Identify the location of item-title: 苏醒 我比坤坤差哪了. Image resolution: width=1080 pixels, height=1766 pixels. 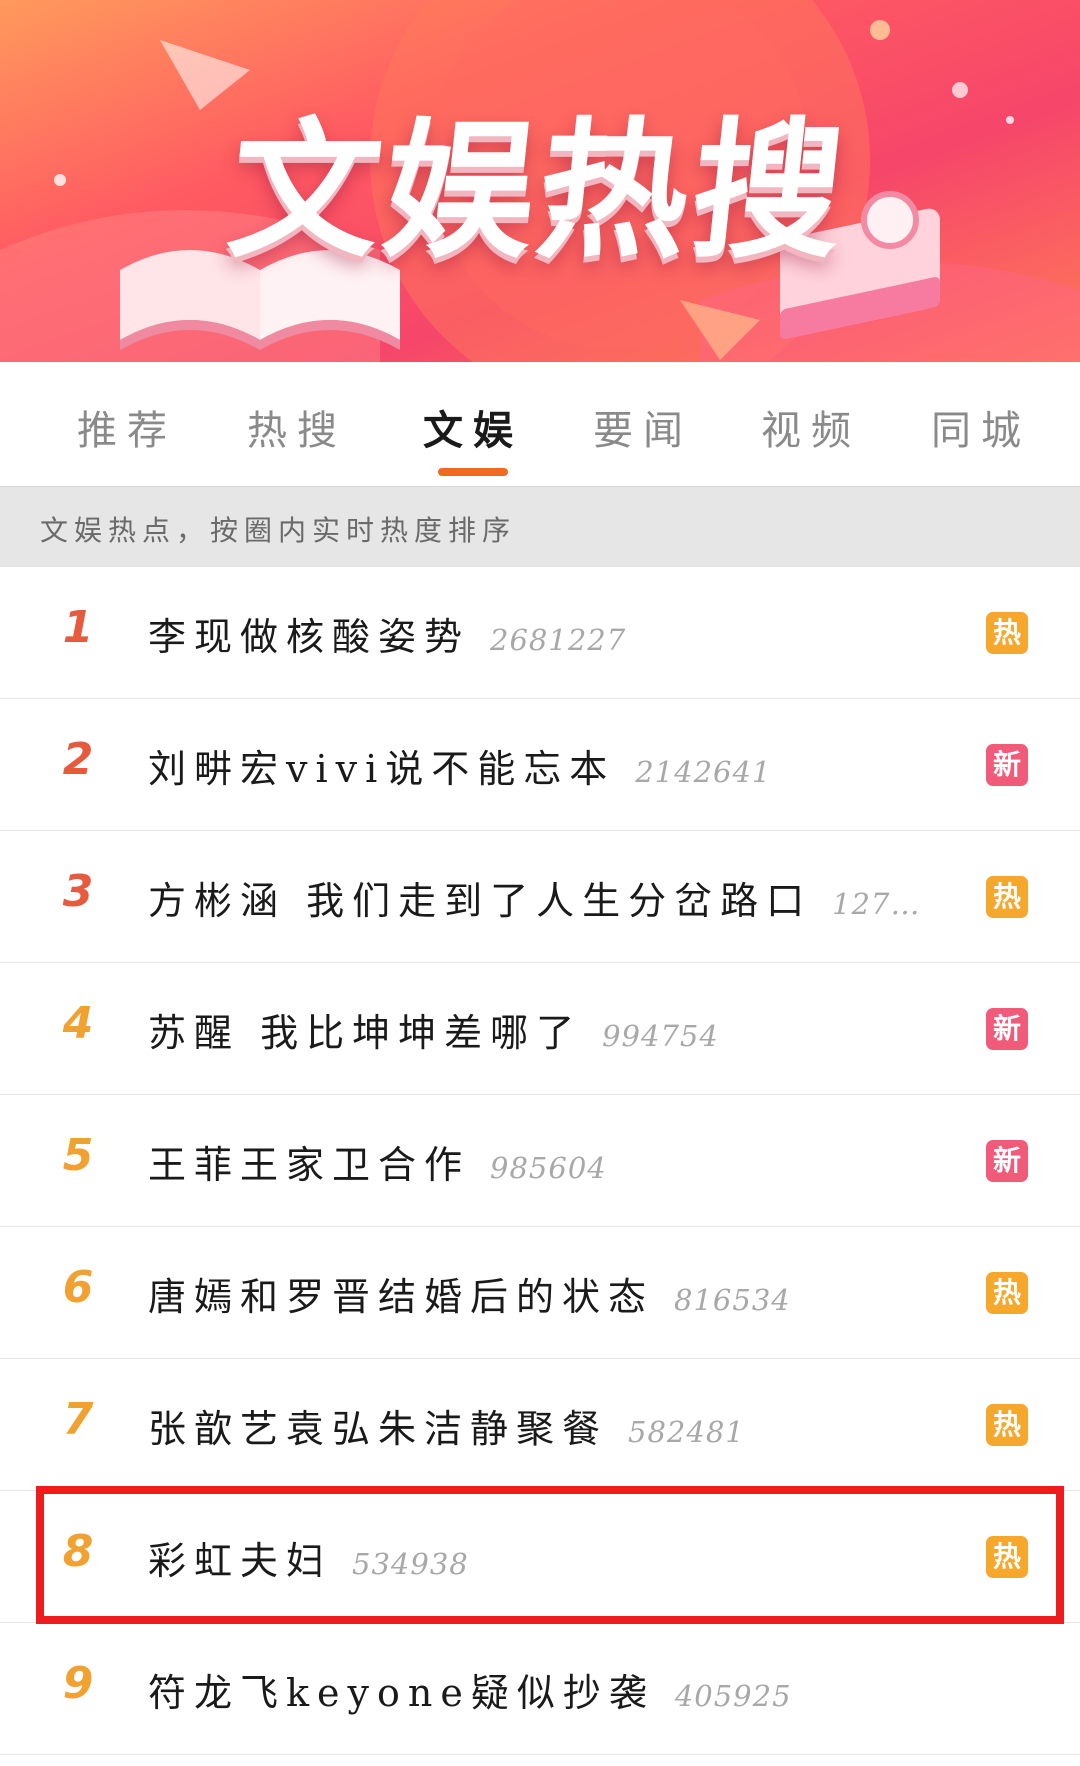
(365, 1033).